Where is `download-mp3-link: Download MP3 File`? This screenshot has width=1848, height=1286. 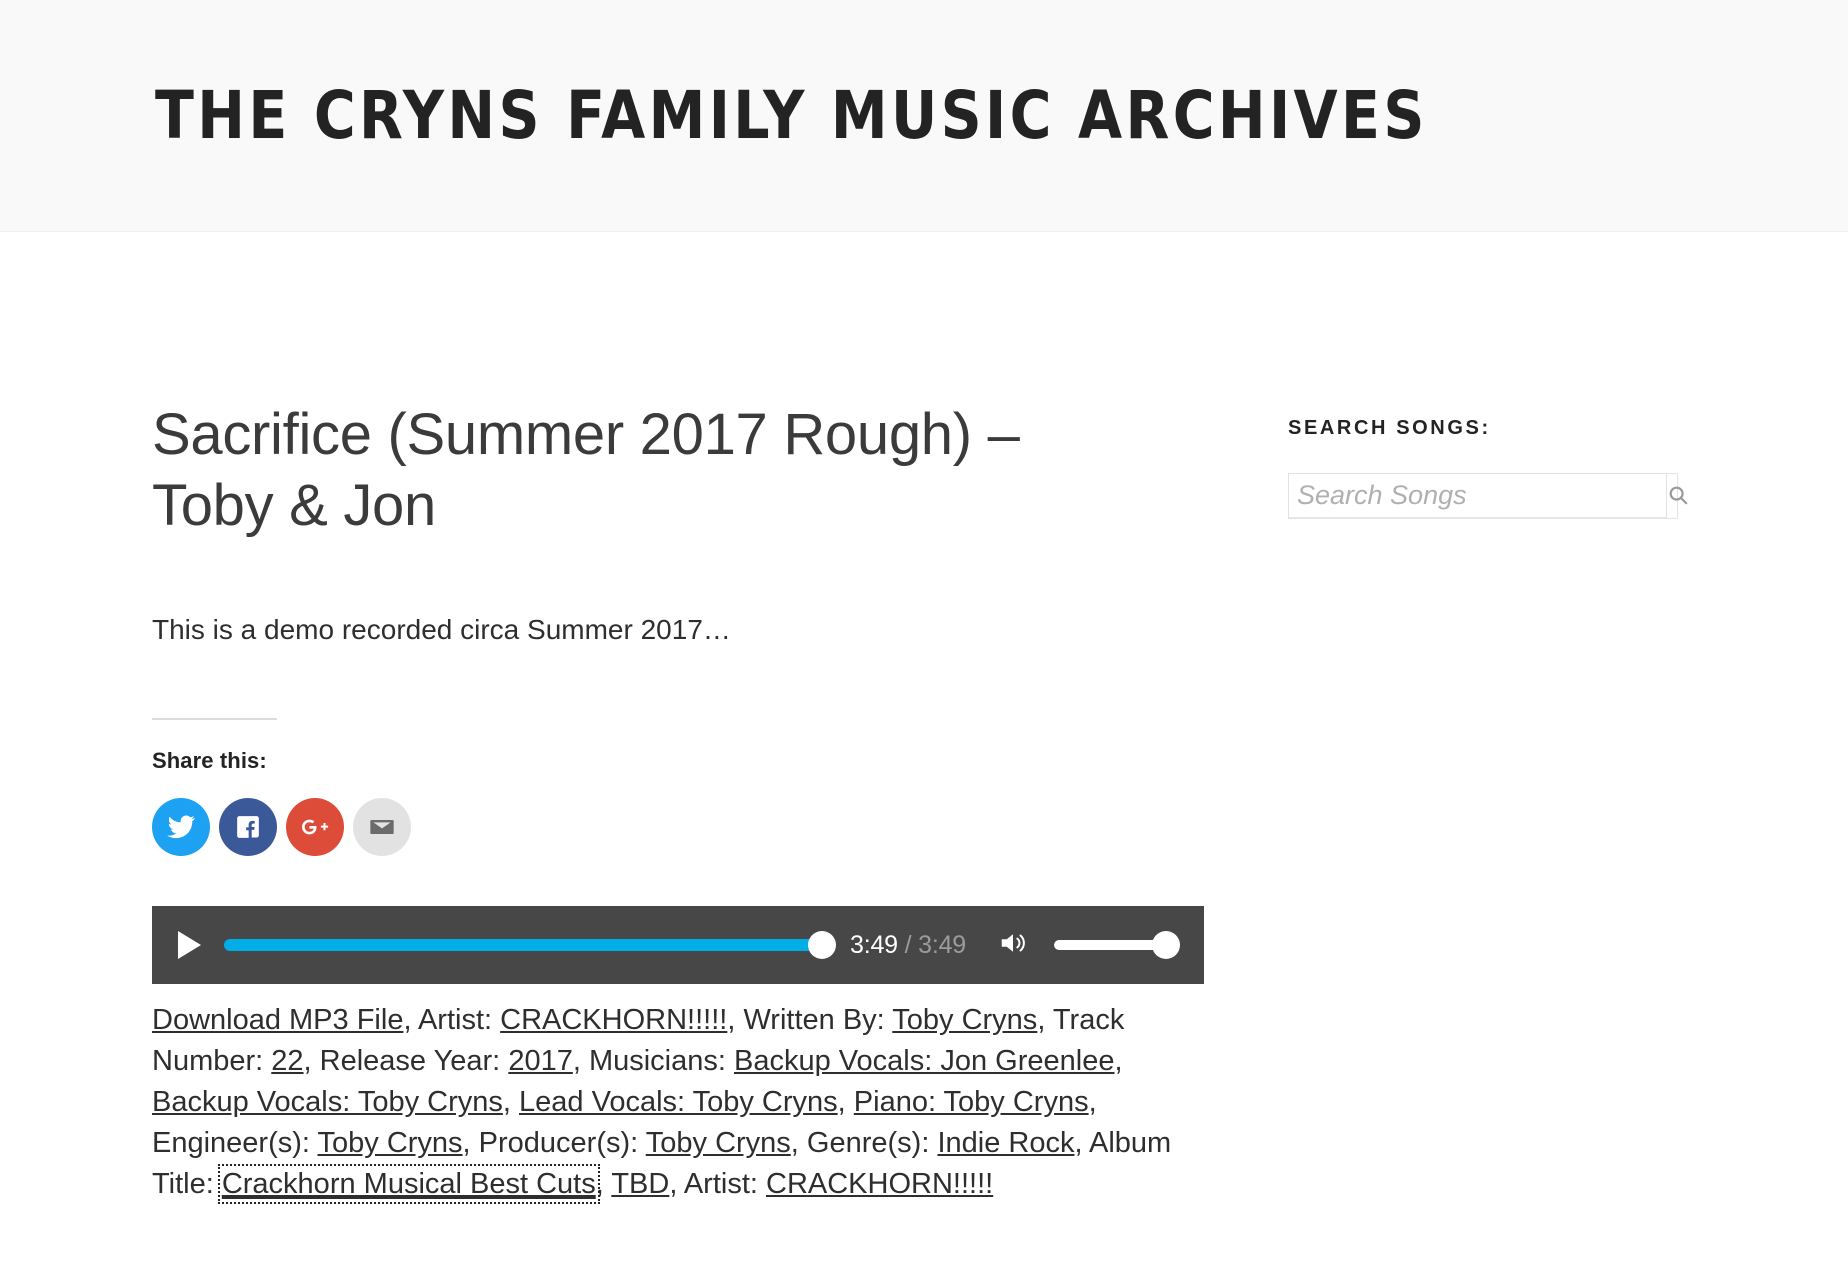
download-mp3-link: Download MP3 File is located at coordinates (277, 1020).